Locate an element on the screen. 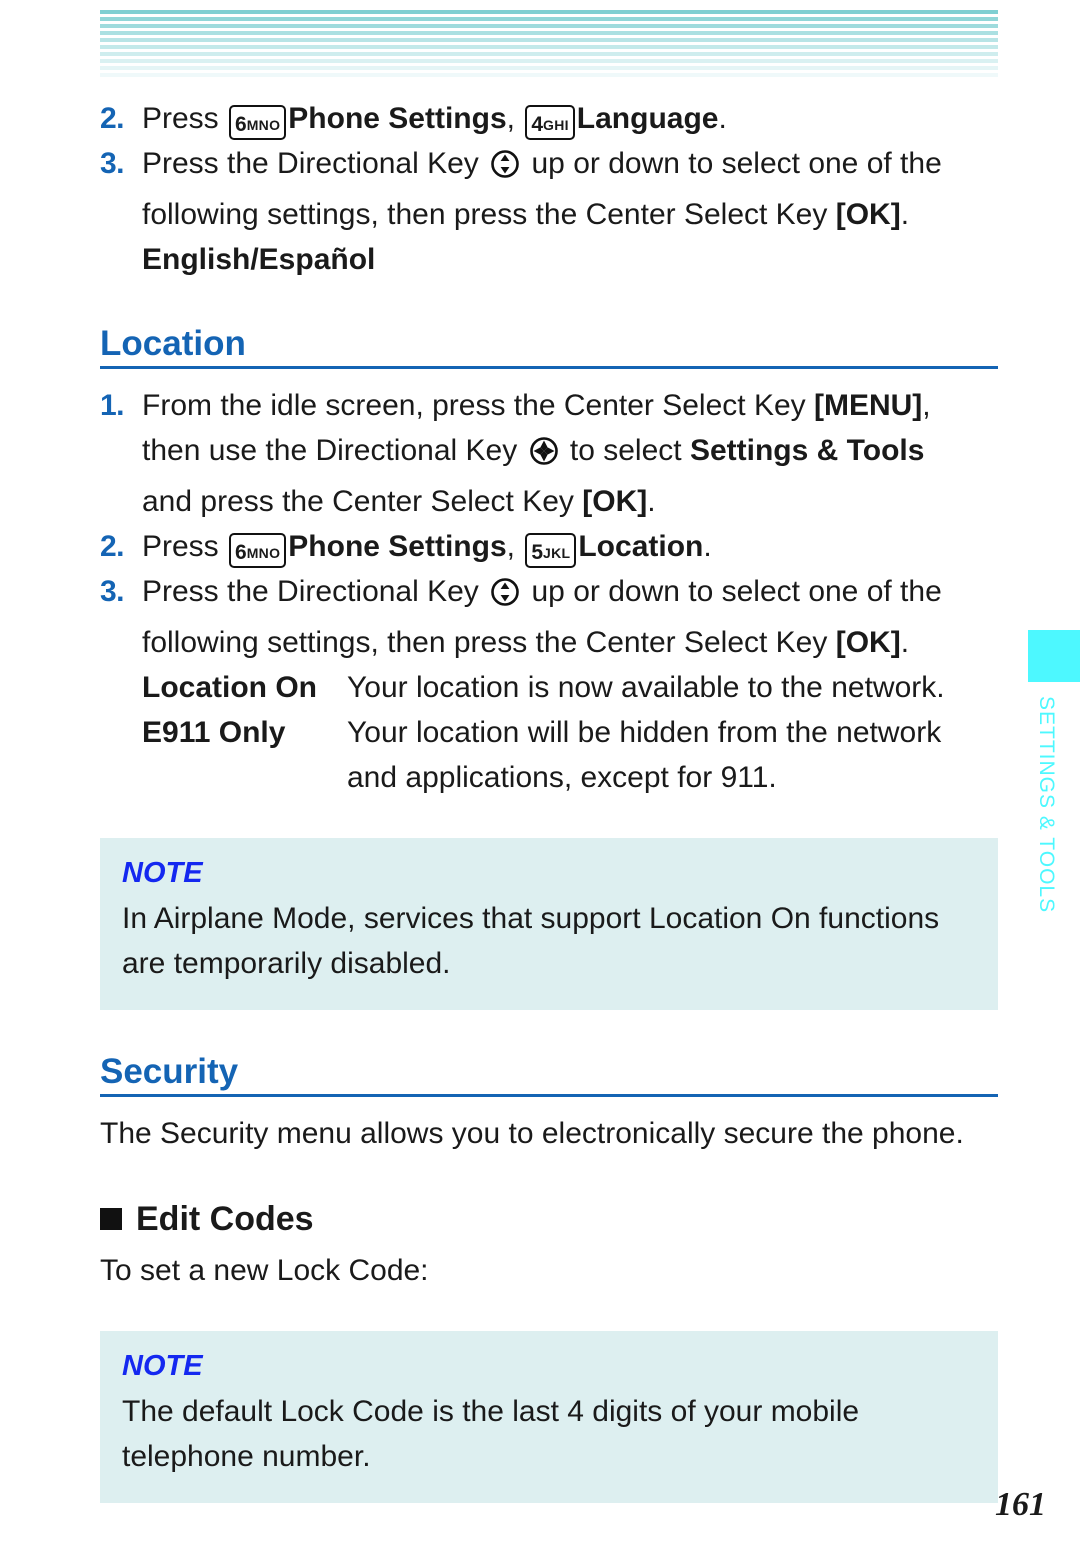 This screenshot has width=1080, height=1566. keycap-4-ghi-icon: 4GHI is located at coordinates (550, 122).